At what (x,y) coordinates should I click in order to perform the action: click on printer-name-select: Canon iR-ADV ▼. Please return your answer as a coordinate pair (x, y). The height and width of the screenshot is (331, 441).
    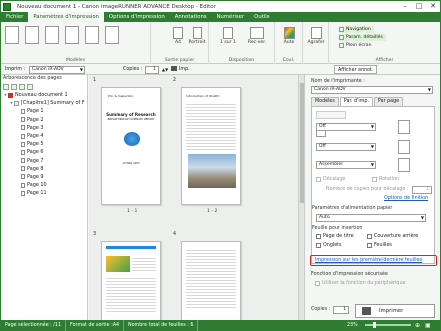
    Looking at the image, I should click on (372, 90).